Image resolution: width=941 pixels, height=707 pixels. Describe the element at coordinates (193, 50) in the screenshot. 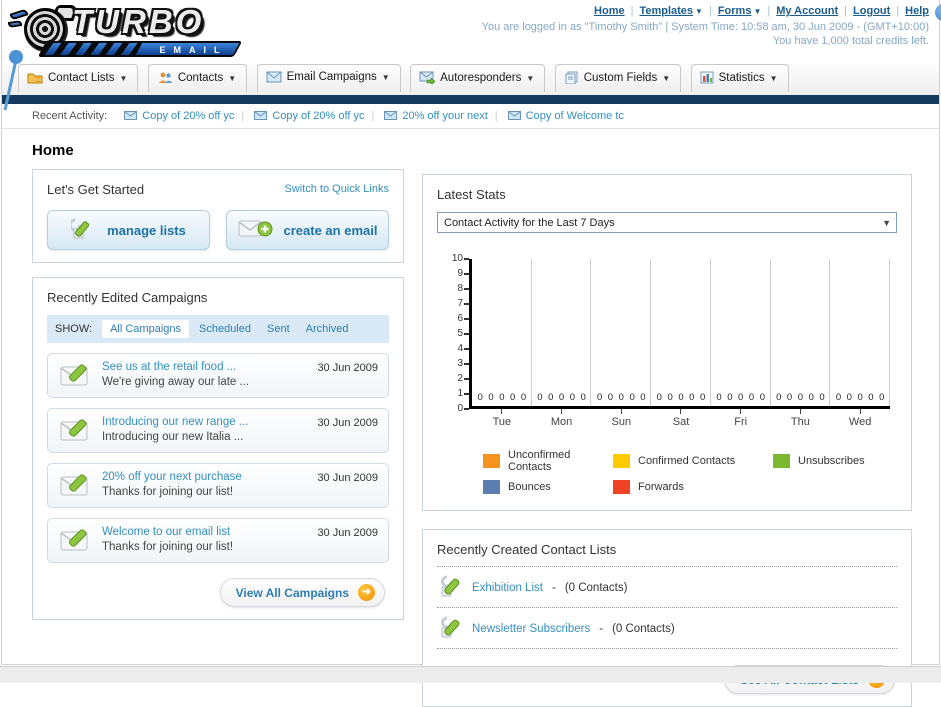

I see `logo-subtitle: EMAIL` at that location.